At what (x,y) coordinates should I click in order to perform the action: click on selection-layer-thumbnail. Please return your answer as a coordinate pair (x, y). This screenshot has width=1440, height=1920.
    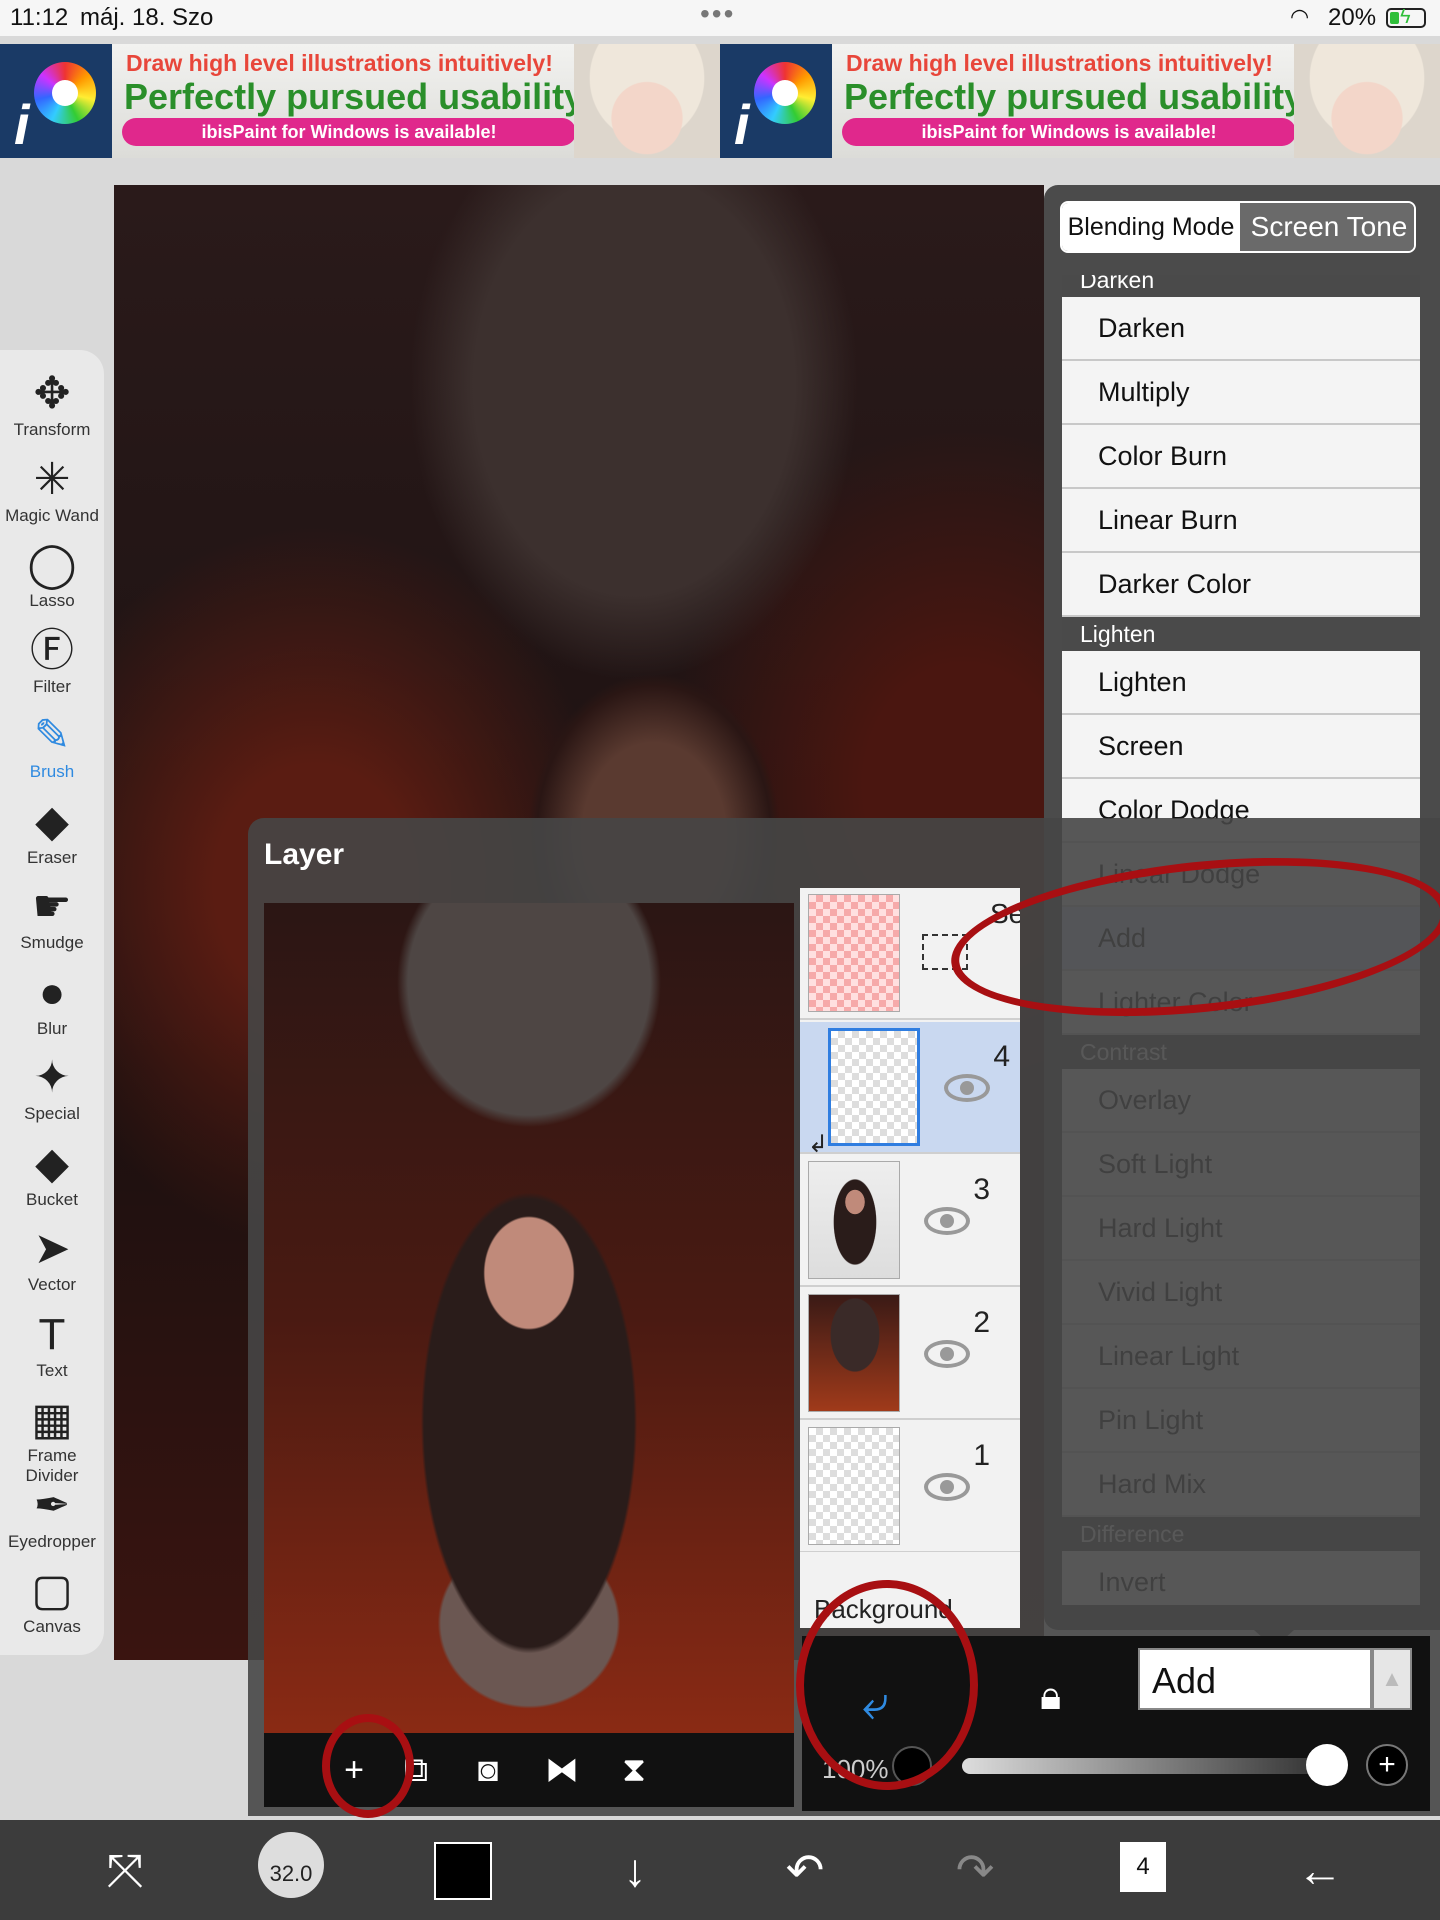
    Looking at the image, I should click on (854, 953).